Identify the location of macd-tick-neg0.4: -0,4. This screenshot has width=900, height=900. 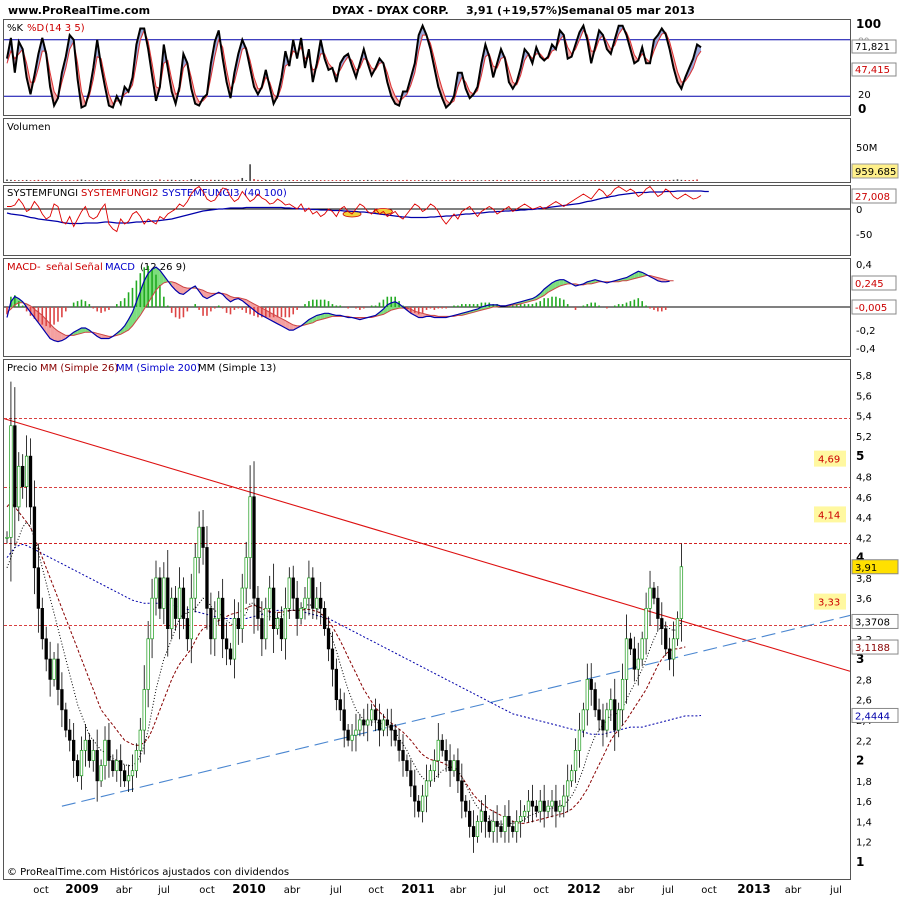
(866, 349).